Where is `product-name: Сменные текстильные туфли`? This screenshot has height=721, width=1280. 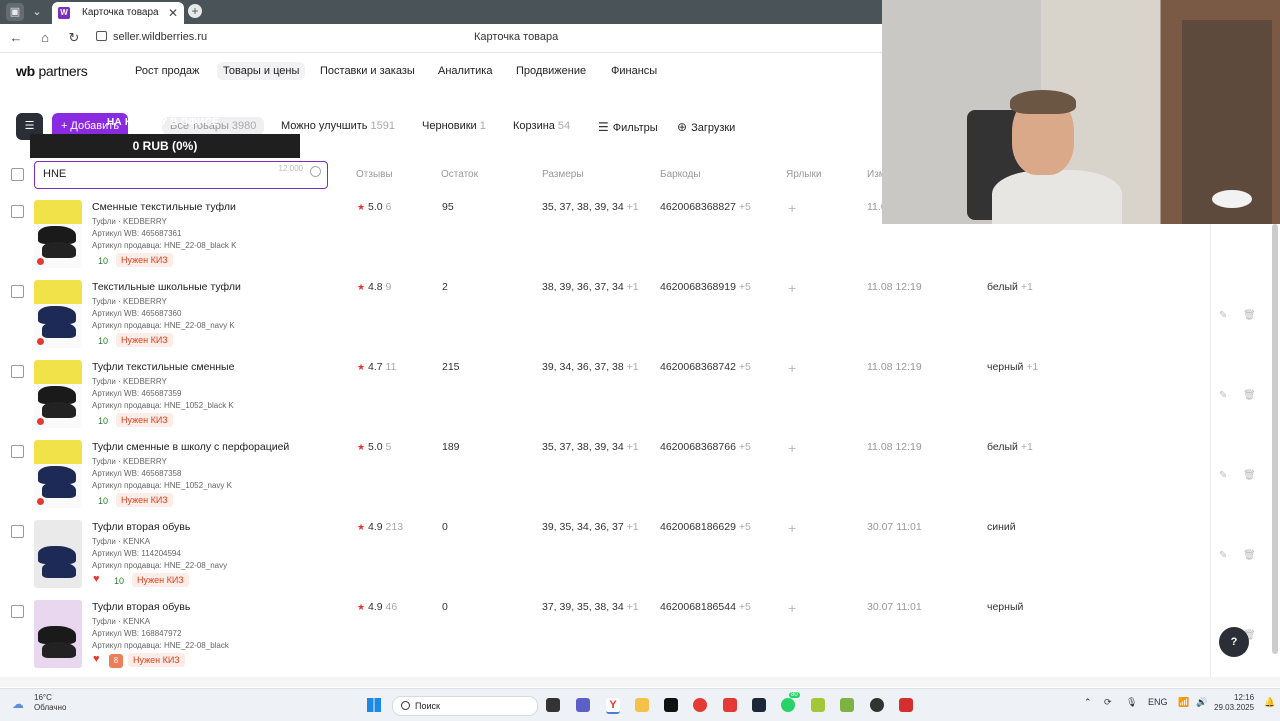 product-name: Сменные текстильные туфли is located at coordinates (164, 207).